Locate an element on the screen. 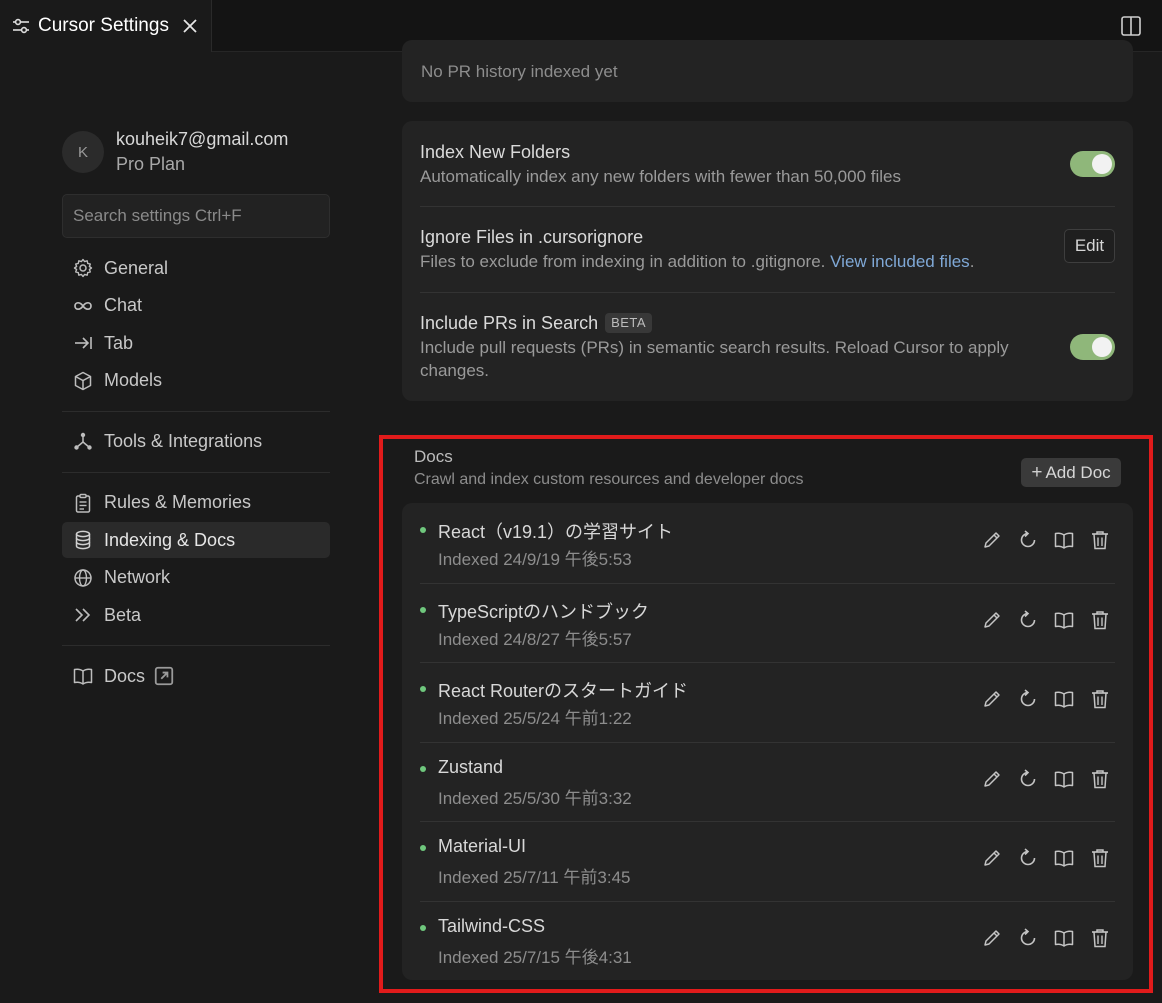 Image resolution: width=1162 pixels, height=1003 pixels. setting-title: Ignore Files in .cursorignore is located at coordinates (532, 237).